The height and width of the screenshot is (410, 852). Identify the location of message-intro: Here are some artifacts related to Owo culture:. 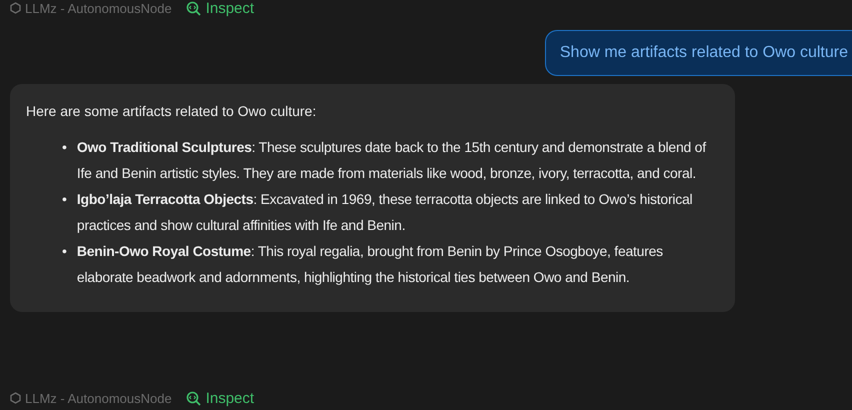
(172, 111).